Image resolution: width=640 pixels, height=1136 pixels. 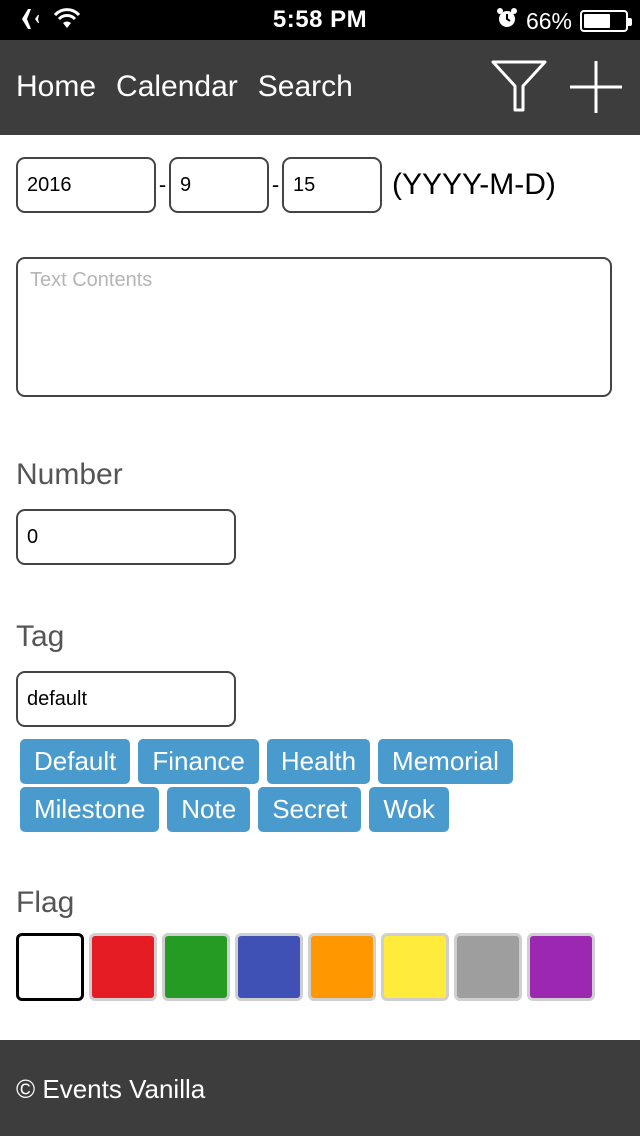 I want to click on flag-swatch-green, so click(x=196, y=967).